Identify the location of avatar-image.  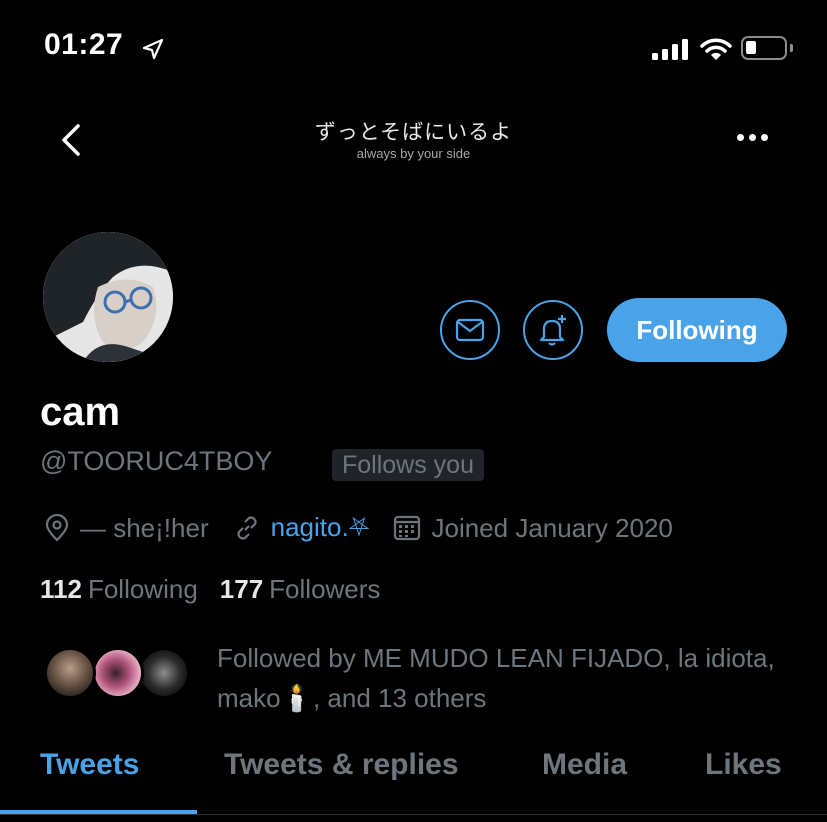
(108, 297).